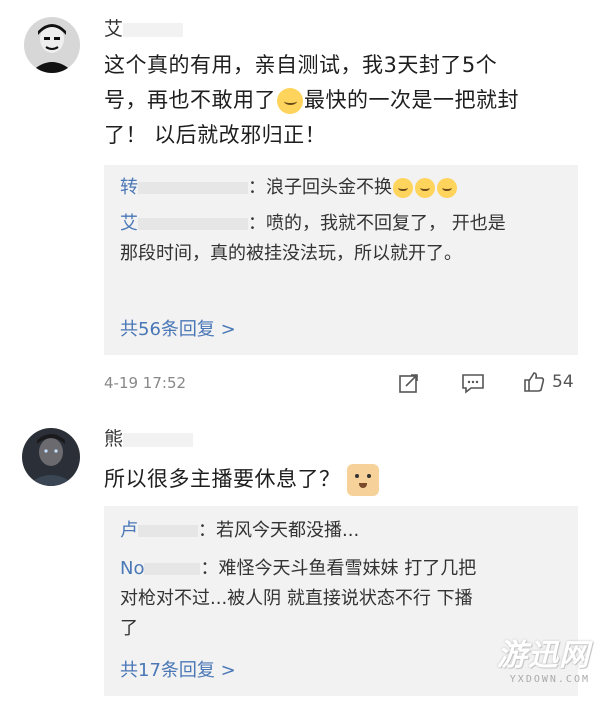  Describe the element at coordinates (184, 223) in the screenshot. I see `reply-username: 艾` at that location.